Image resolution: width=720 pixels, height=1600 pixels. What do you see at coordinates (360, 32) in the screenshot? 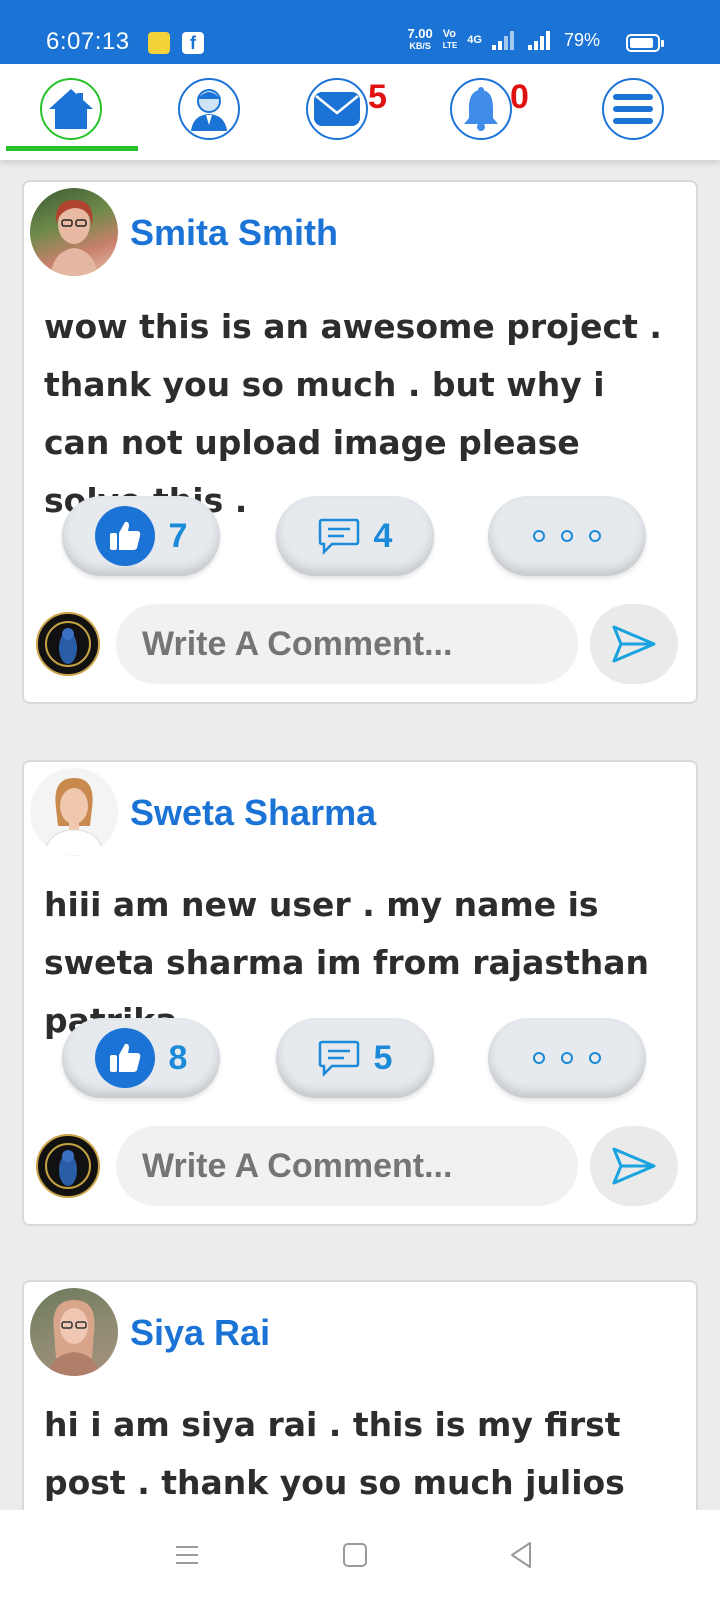
I see `status-bar: 6:07:13 f 7.00 KB/S Vo LTE 4G 79%` at bounding box center [360, 32].